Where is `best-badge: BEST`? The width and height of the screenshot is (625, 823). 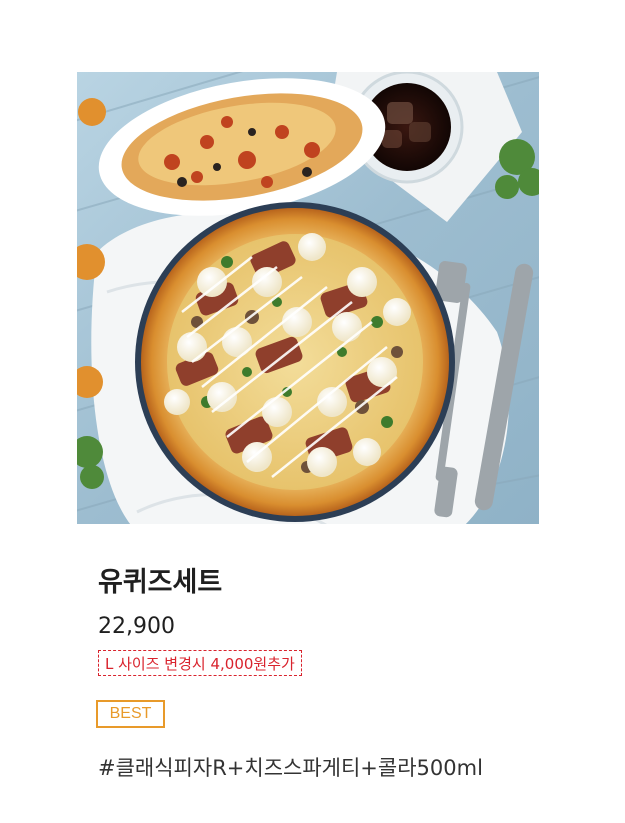
best-badge: BEST is located at coordinates (130, 714).